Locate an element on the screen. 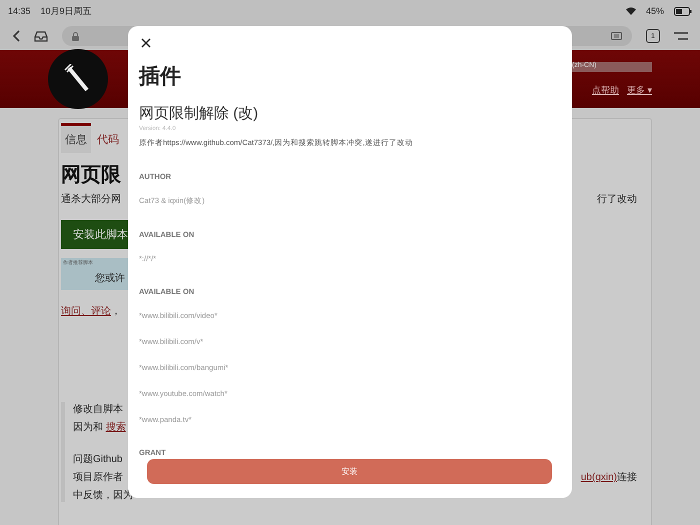  feedback-link: 询问、评论 is located at coordinates (86, 311).